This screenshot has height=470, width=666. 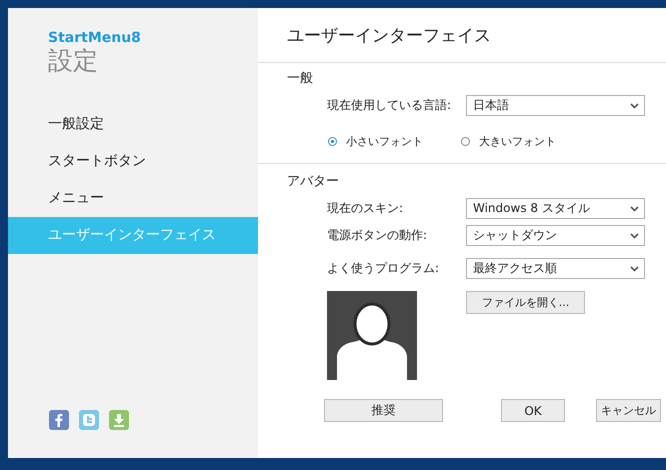 I want to click on radio-label: 小さいフォント, so click(x=384, y=141).